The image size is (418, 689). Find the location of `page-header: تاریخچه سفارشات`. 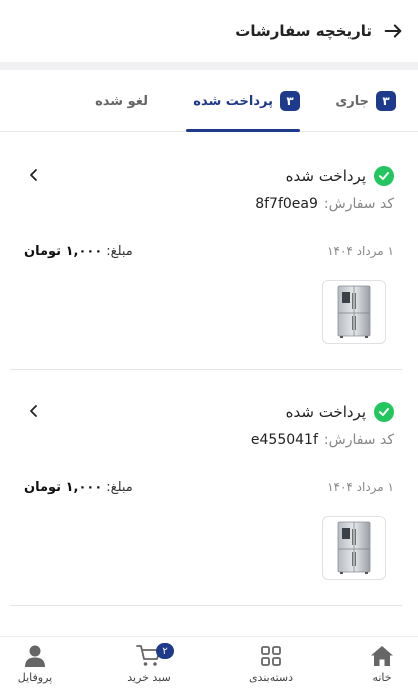

page-header: تاریخچه سفارشات is located at coordinates (209, 31).